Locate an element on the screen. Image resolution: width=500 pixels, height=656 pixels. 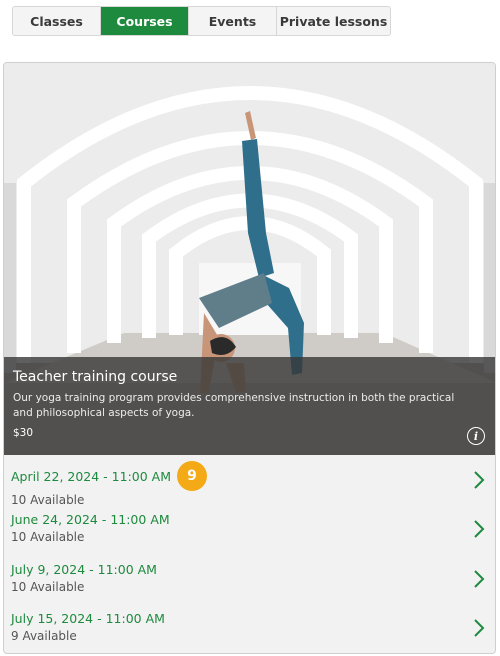
course-price: $30 is located at coordinates (23, 433).